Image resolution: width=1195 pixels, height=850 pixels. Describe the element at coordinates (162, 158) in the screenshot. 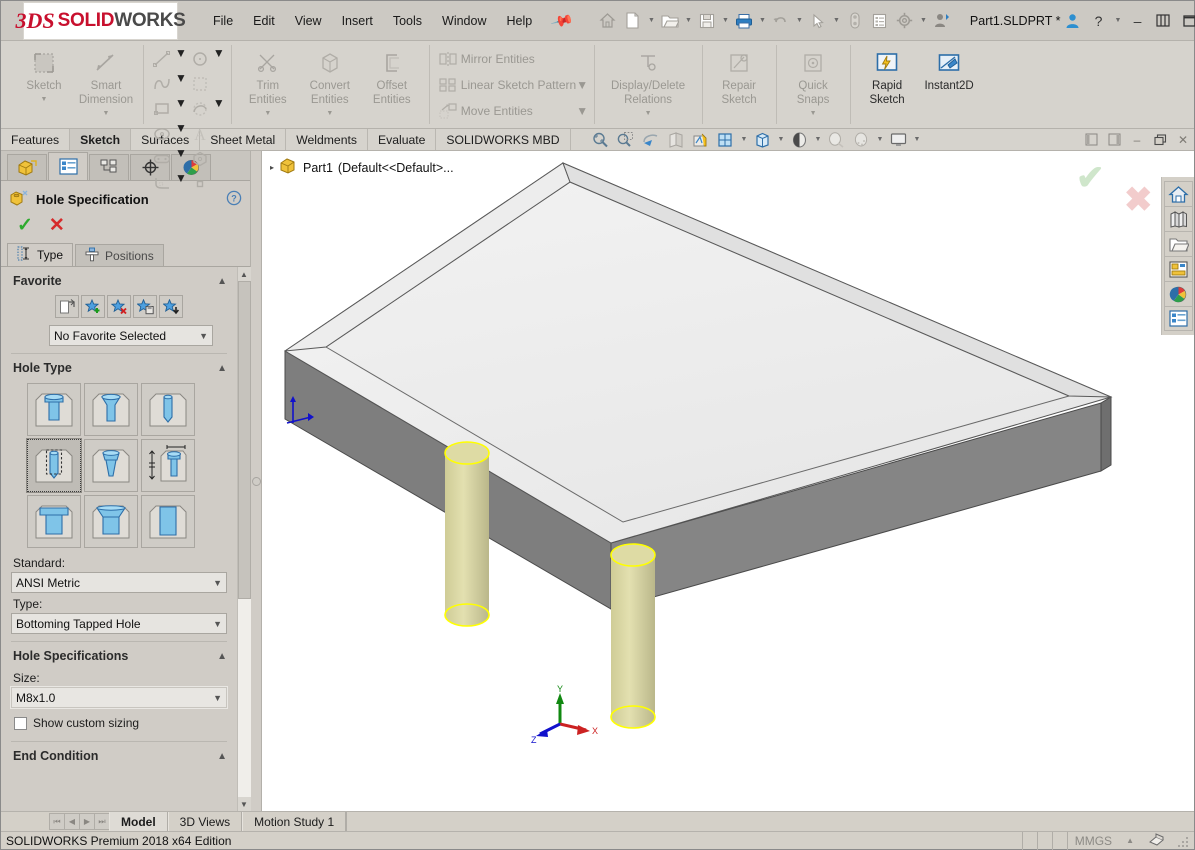

I see `slot-tool` at that location.